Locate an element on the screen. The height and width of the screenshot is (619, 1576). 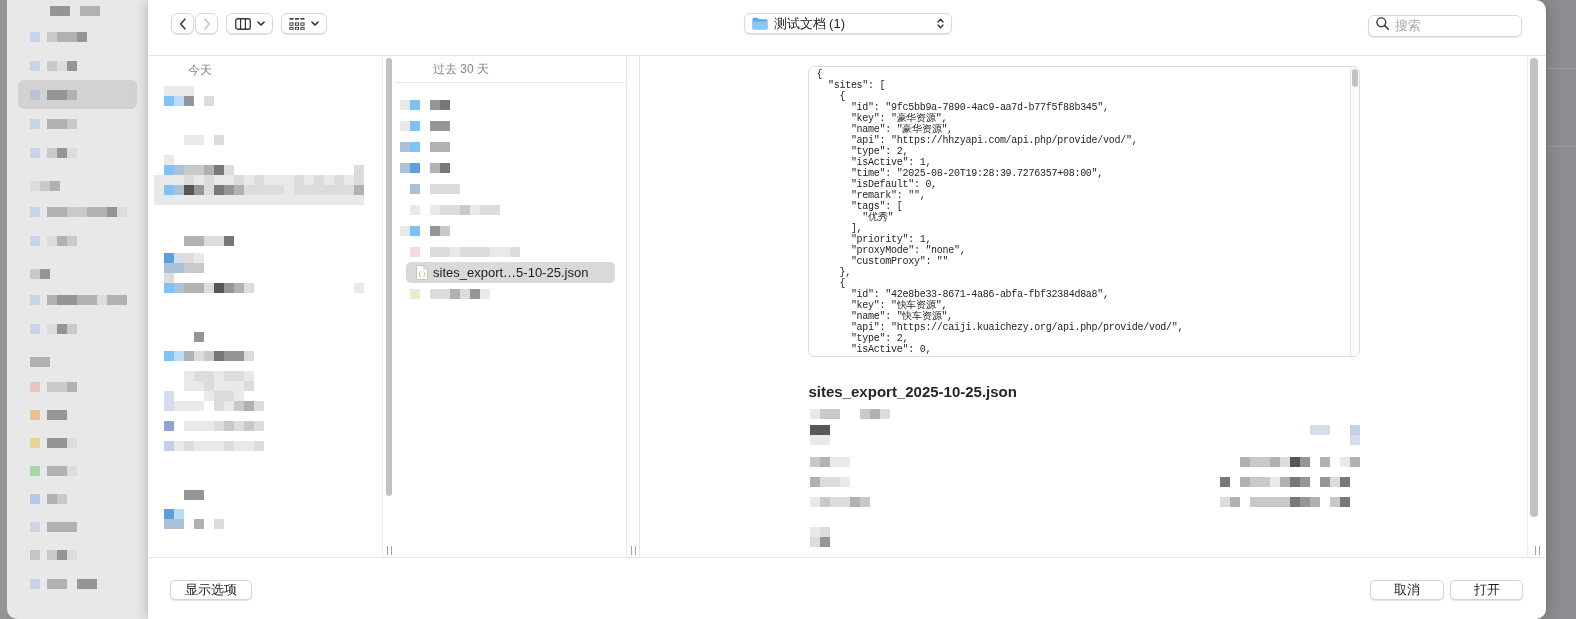
column-view-button is located at coordinates (249, 23).